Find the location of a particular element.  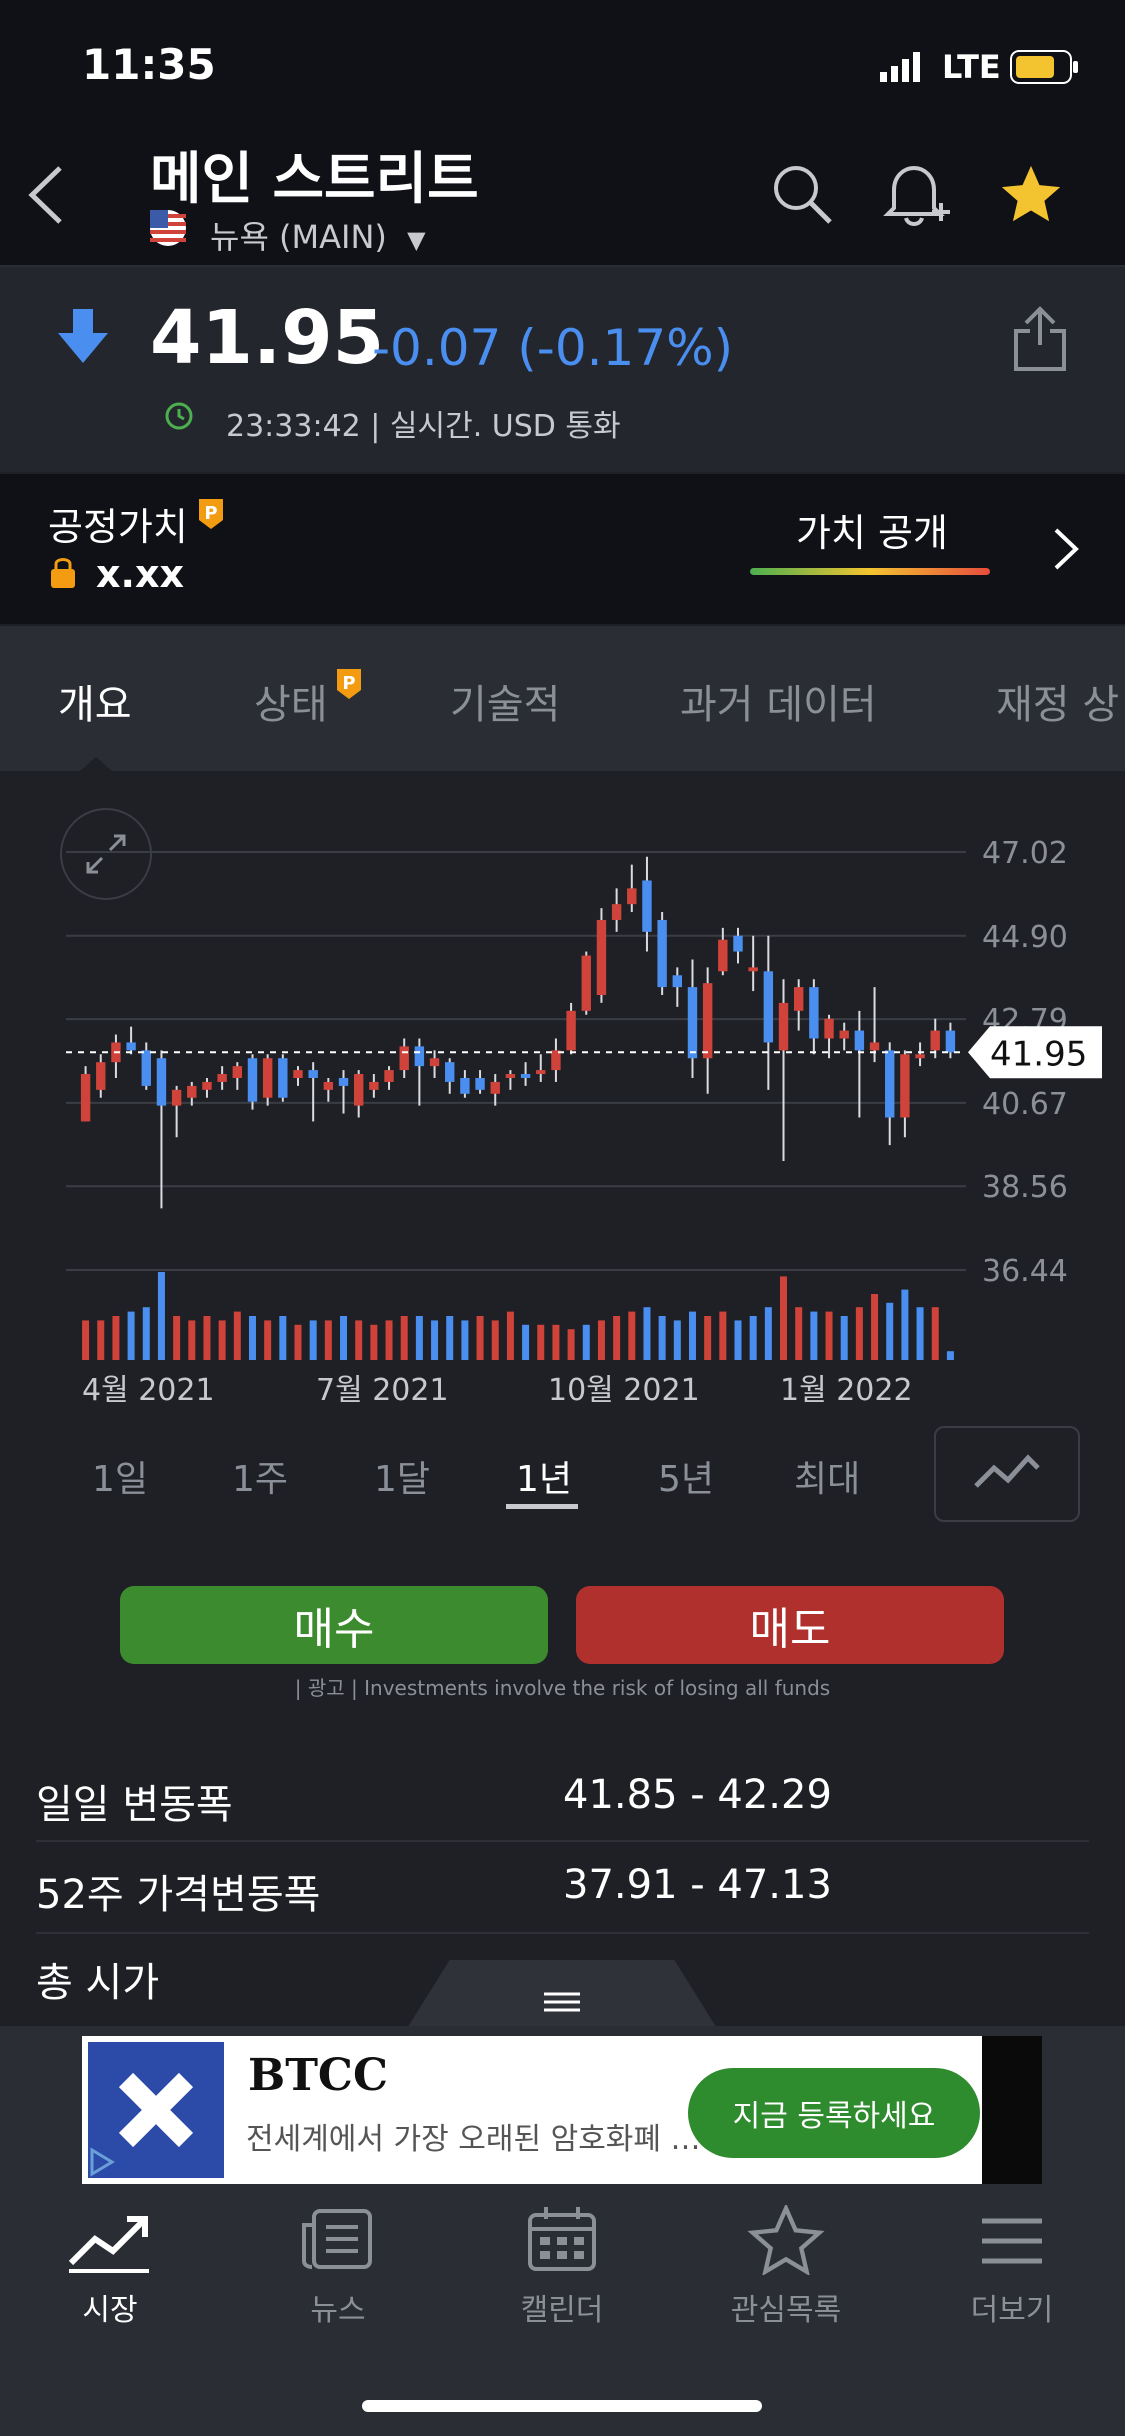

range-1m: 1달 is located at coordinates (402, 1476).